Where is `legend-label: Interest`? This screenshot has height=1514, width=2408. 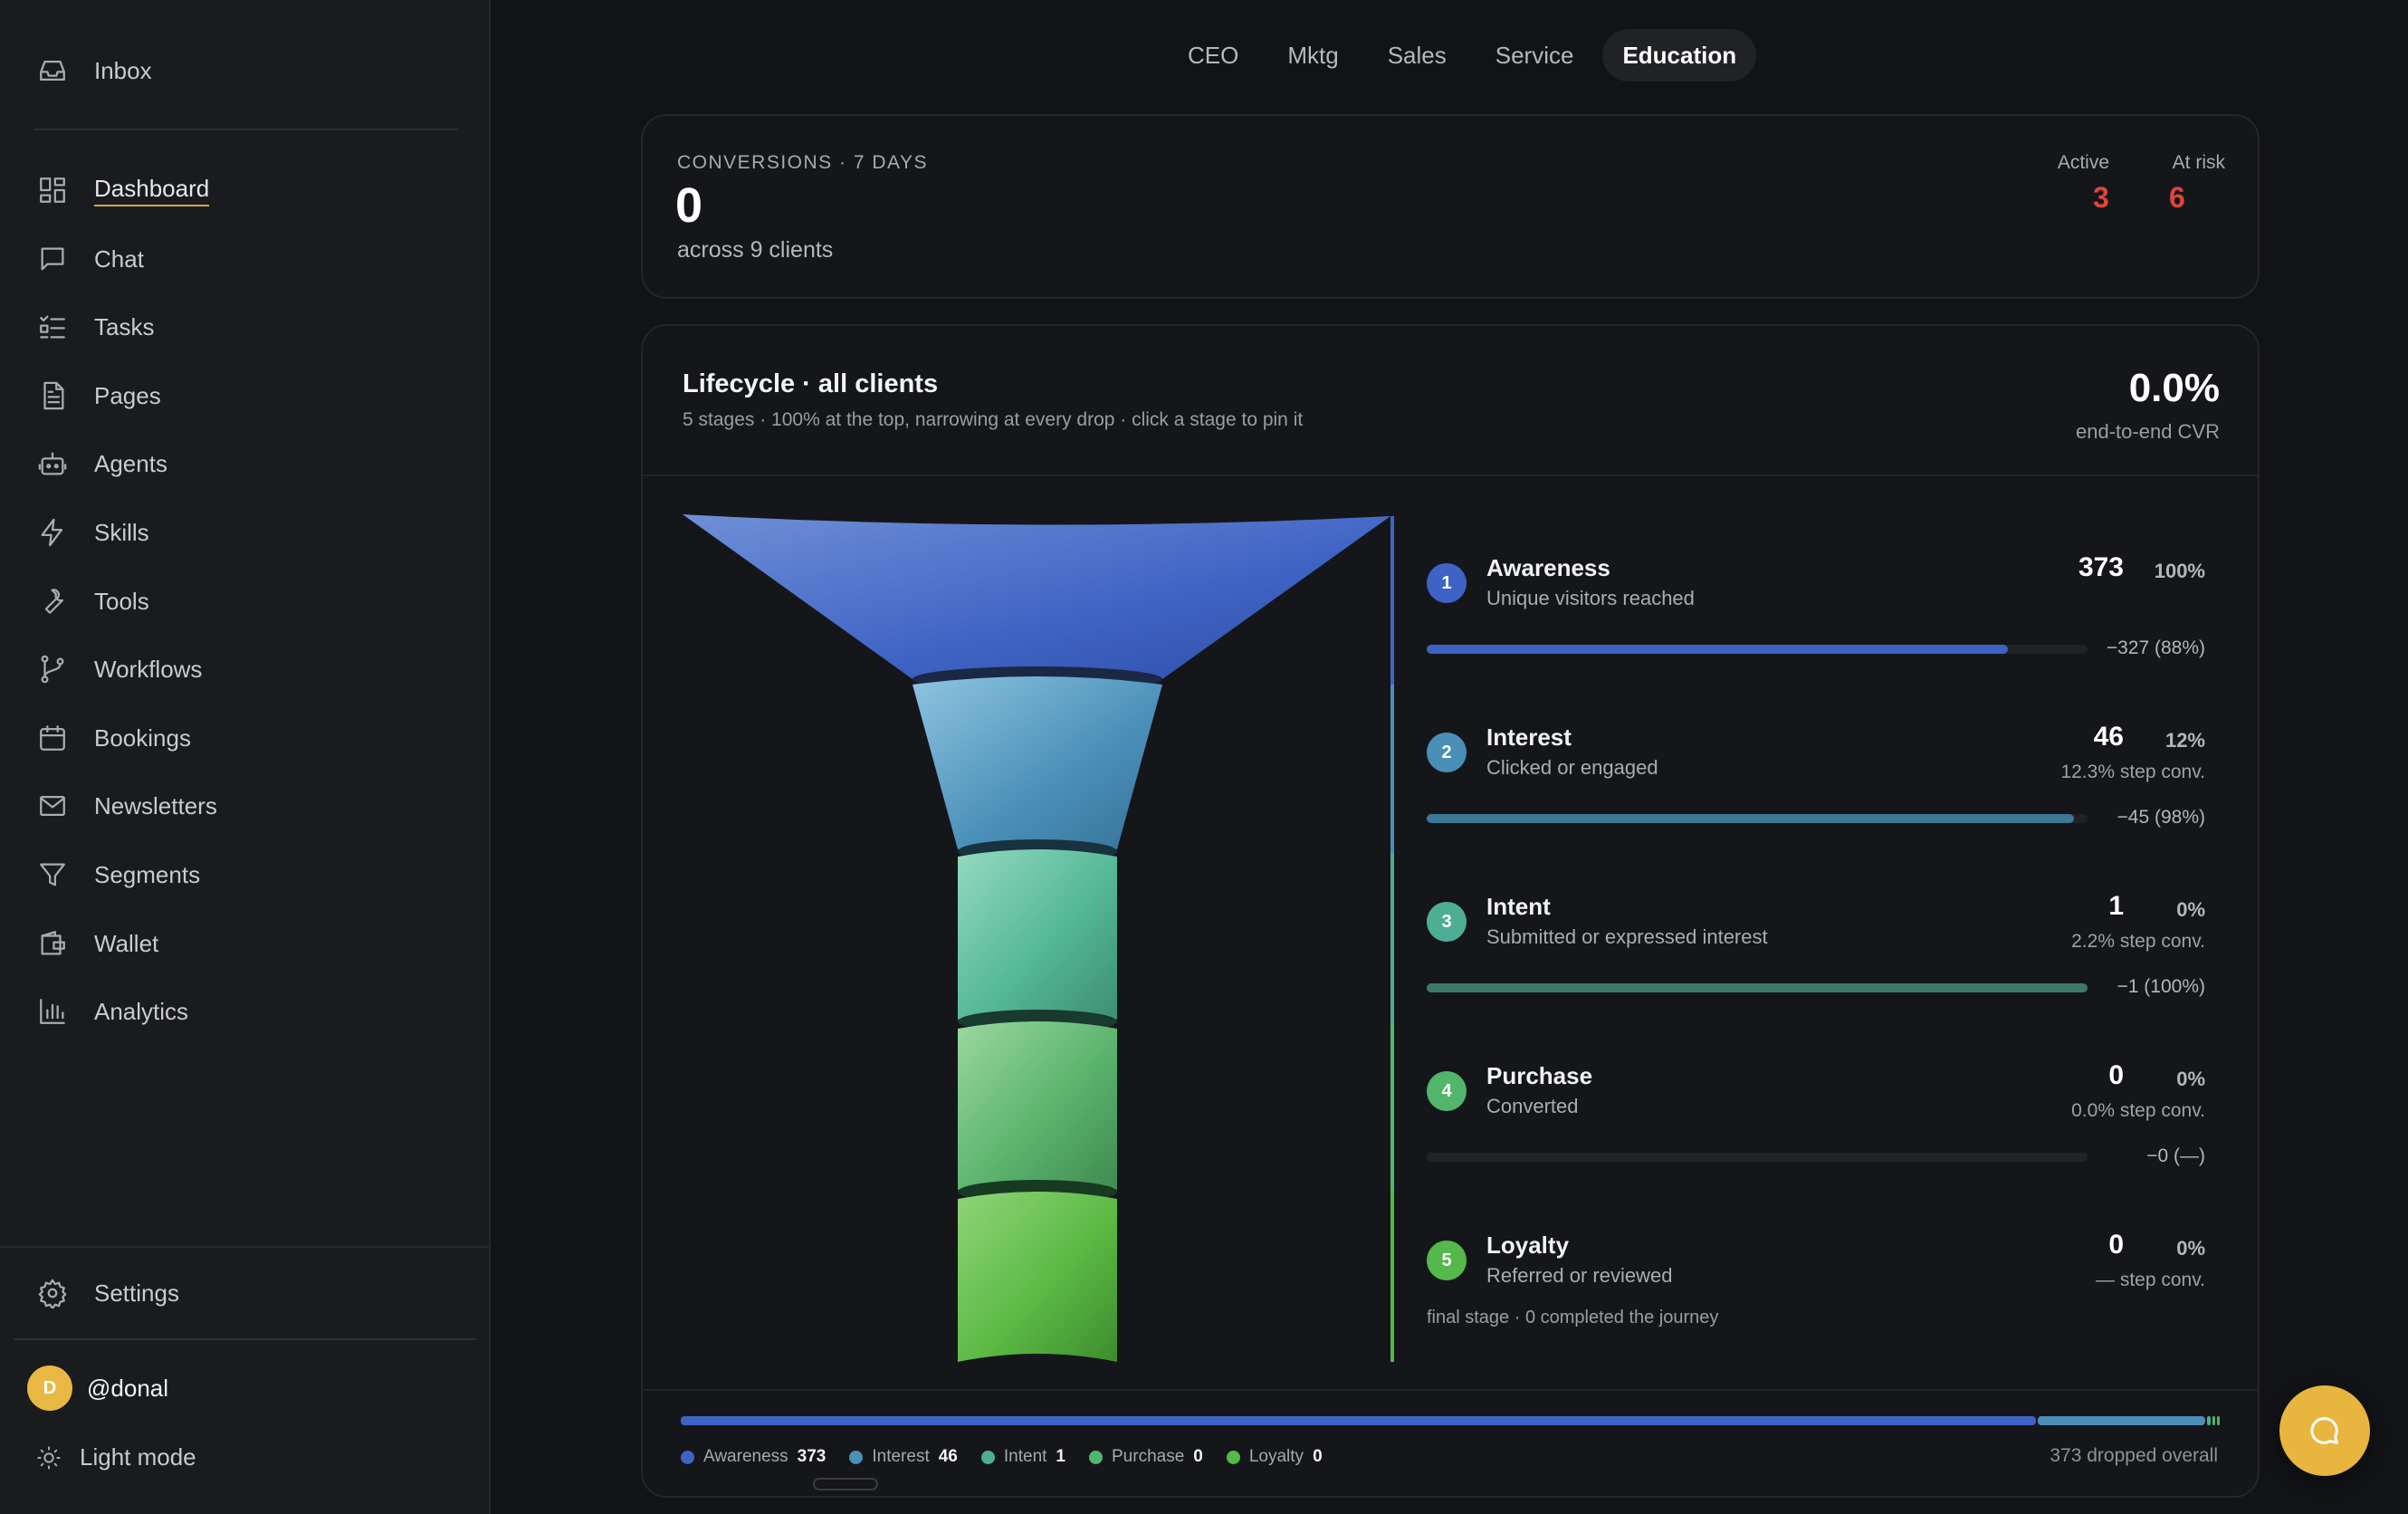
legend-label: Interest is located at coordinates (901, 1456).